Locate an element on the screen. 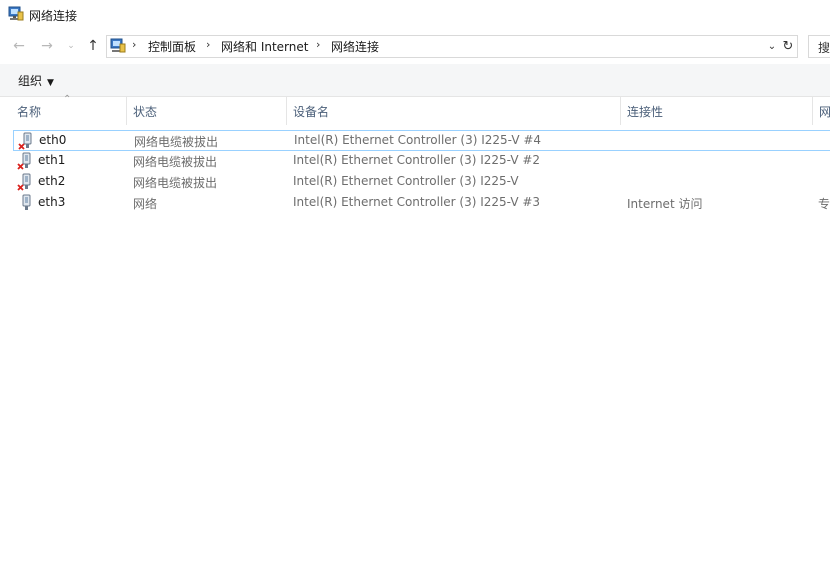 Image resolution: width=830 pixels, height=578 pixels. row-name: eth1 is located at coordinates (52, 160).